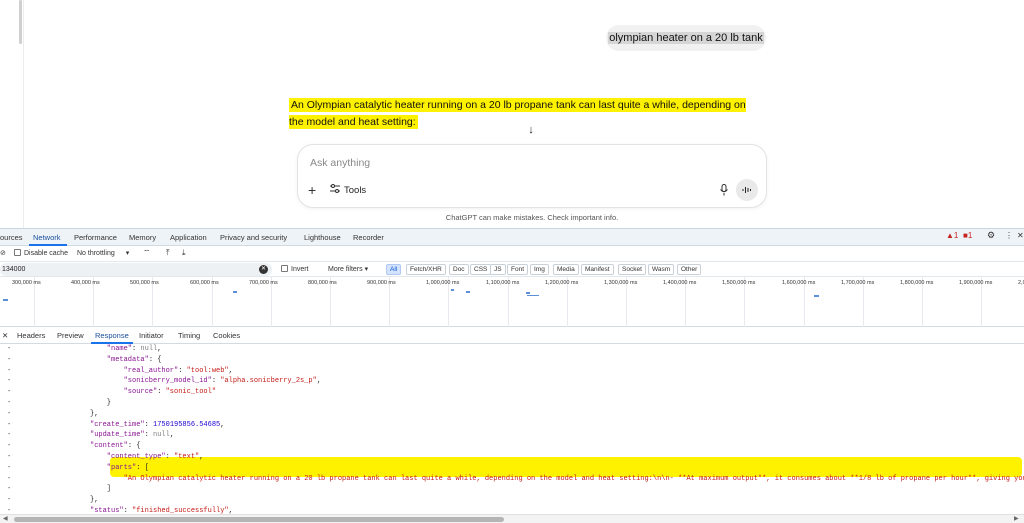 The height and width of the screenshot is (523, 1024). Describe the element at coordinates (597, 269) in the screenshot. I see `filter-manifest: Manifest` at that location.